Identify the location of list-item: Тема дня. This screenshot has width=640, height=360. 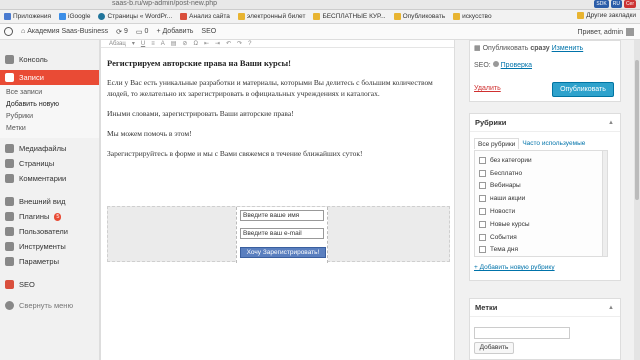
(541, 250).